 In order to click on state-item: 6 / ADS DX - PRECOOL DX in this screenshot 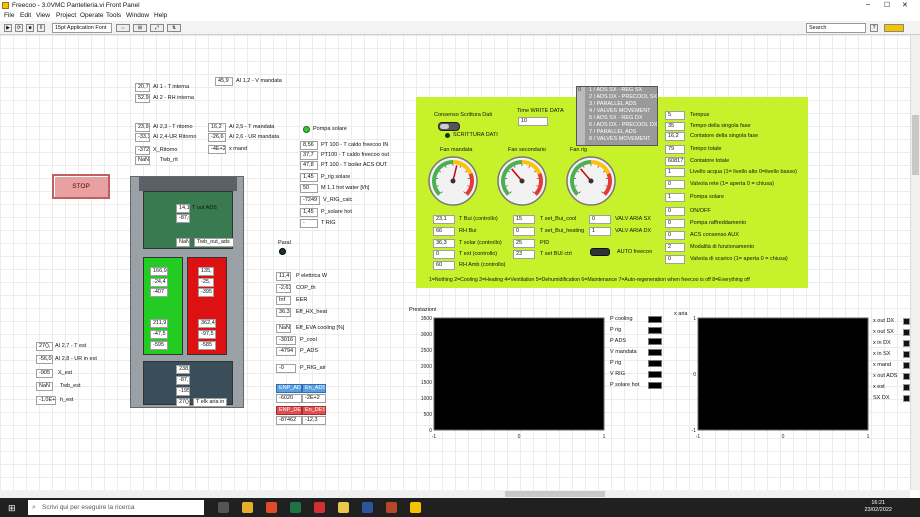, I will do `click(623, 125)`.